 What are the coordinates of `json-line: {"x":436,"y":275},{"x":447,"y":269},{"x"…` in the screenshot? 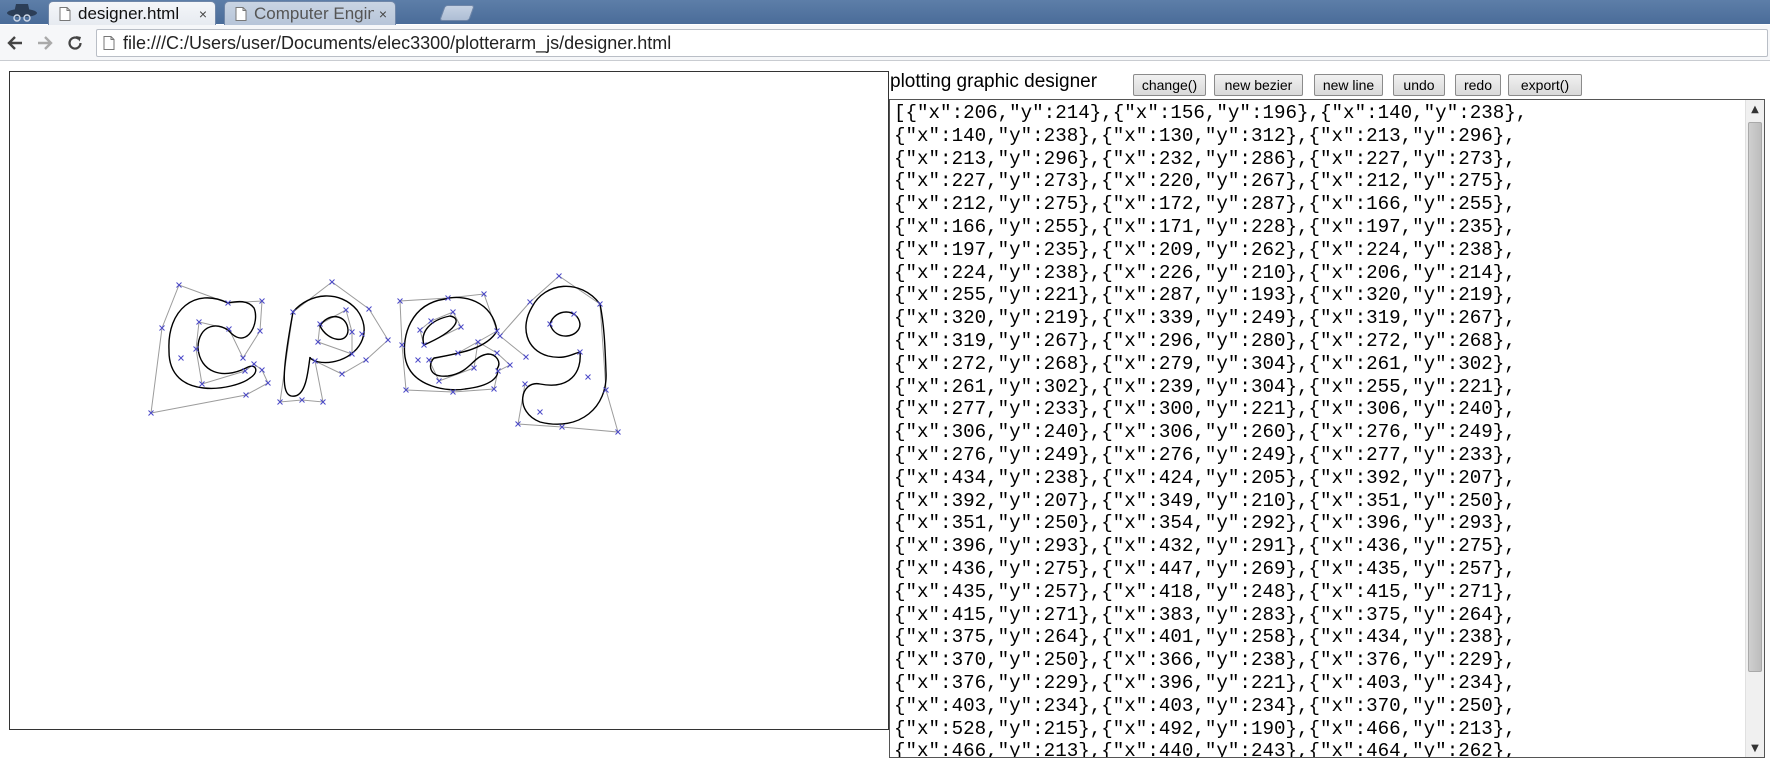 It's located at (1205, 568).